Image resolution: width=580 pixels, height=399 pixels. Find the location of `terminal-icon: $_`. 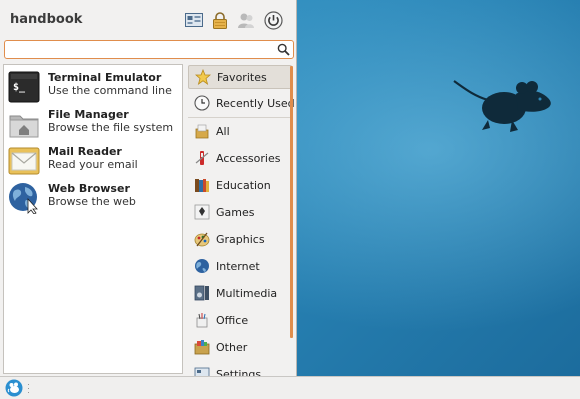

terminal-icon: $_ is located at coordinates (24, 87).